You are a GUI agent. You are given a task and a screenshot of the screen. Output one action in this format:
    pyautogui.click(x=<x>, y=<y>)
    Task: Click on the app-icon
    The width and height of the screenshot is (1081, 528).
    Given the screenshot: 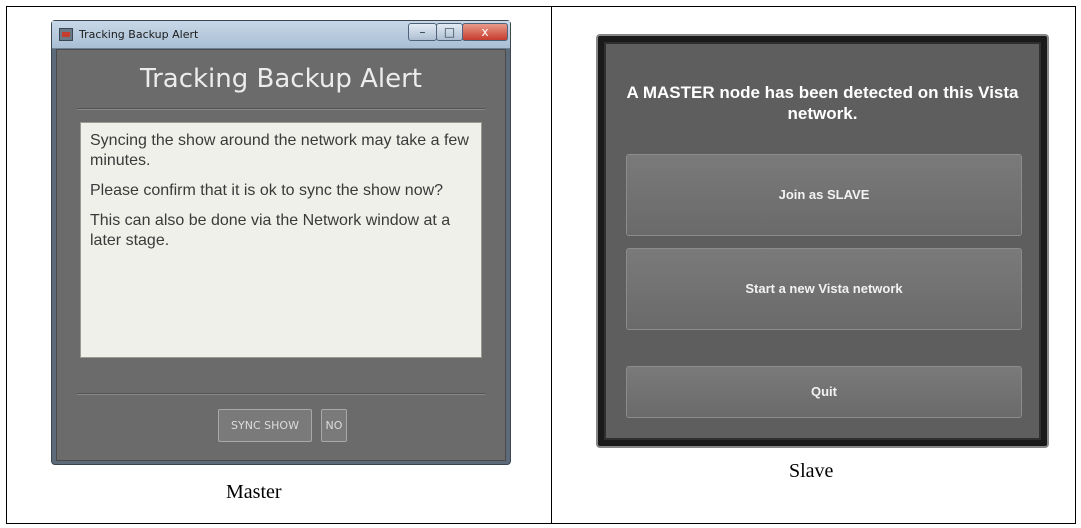 What is the action you would take?
    pyautogui.click(x=66, y=34)
    